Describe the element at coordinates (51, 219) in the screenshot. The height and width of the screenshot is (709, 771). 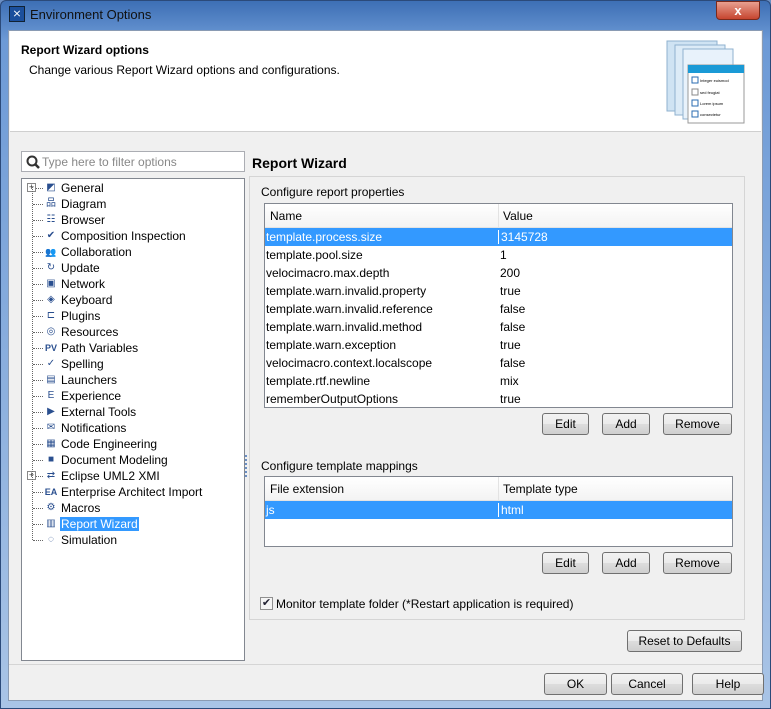
I see `browser-icon: ☷` at that location.